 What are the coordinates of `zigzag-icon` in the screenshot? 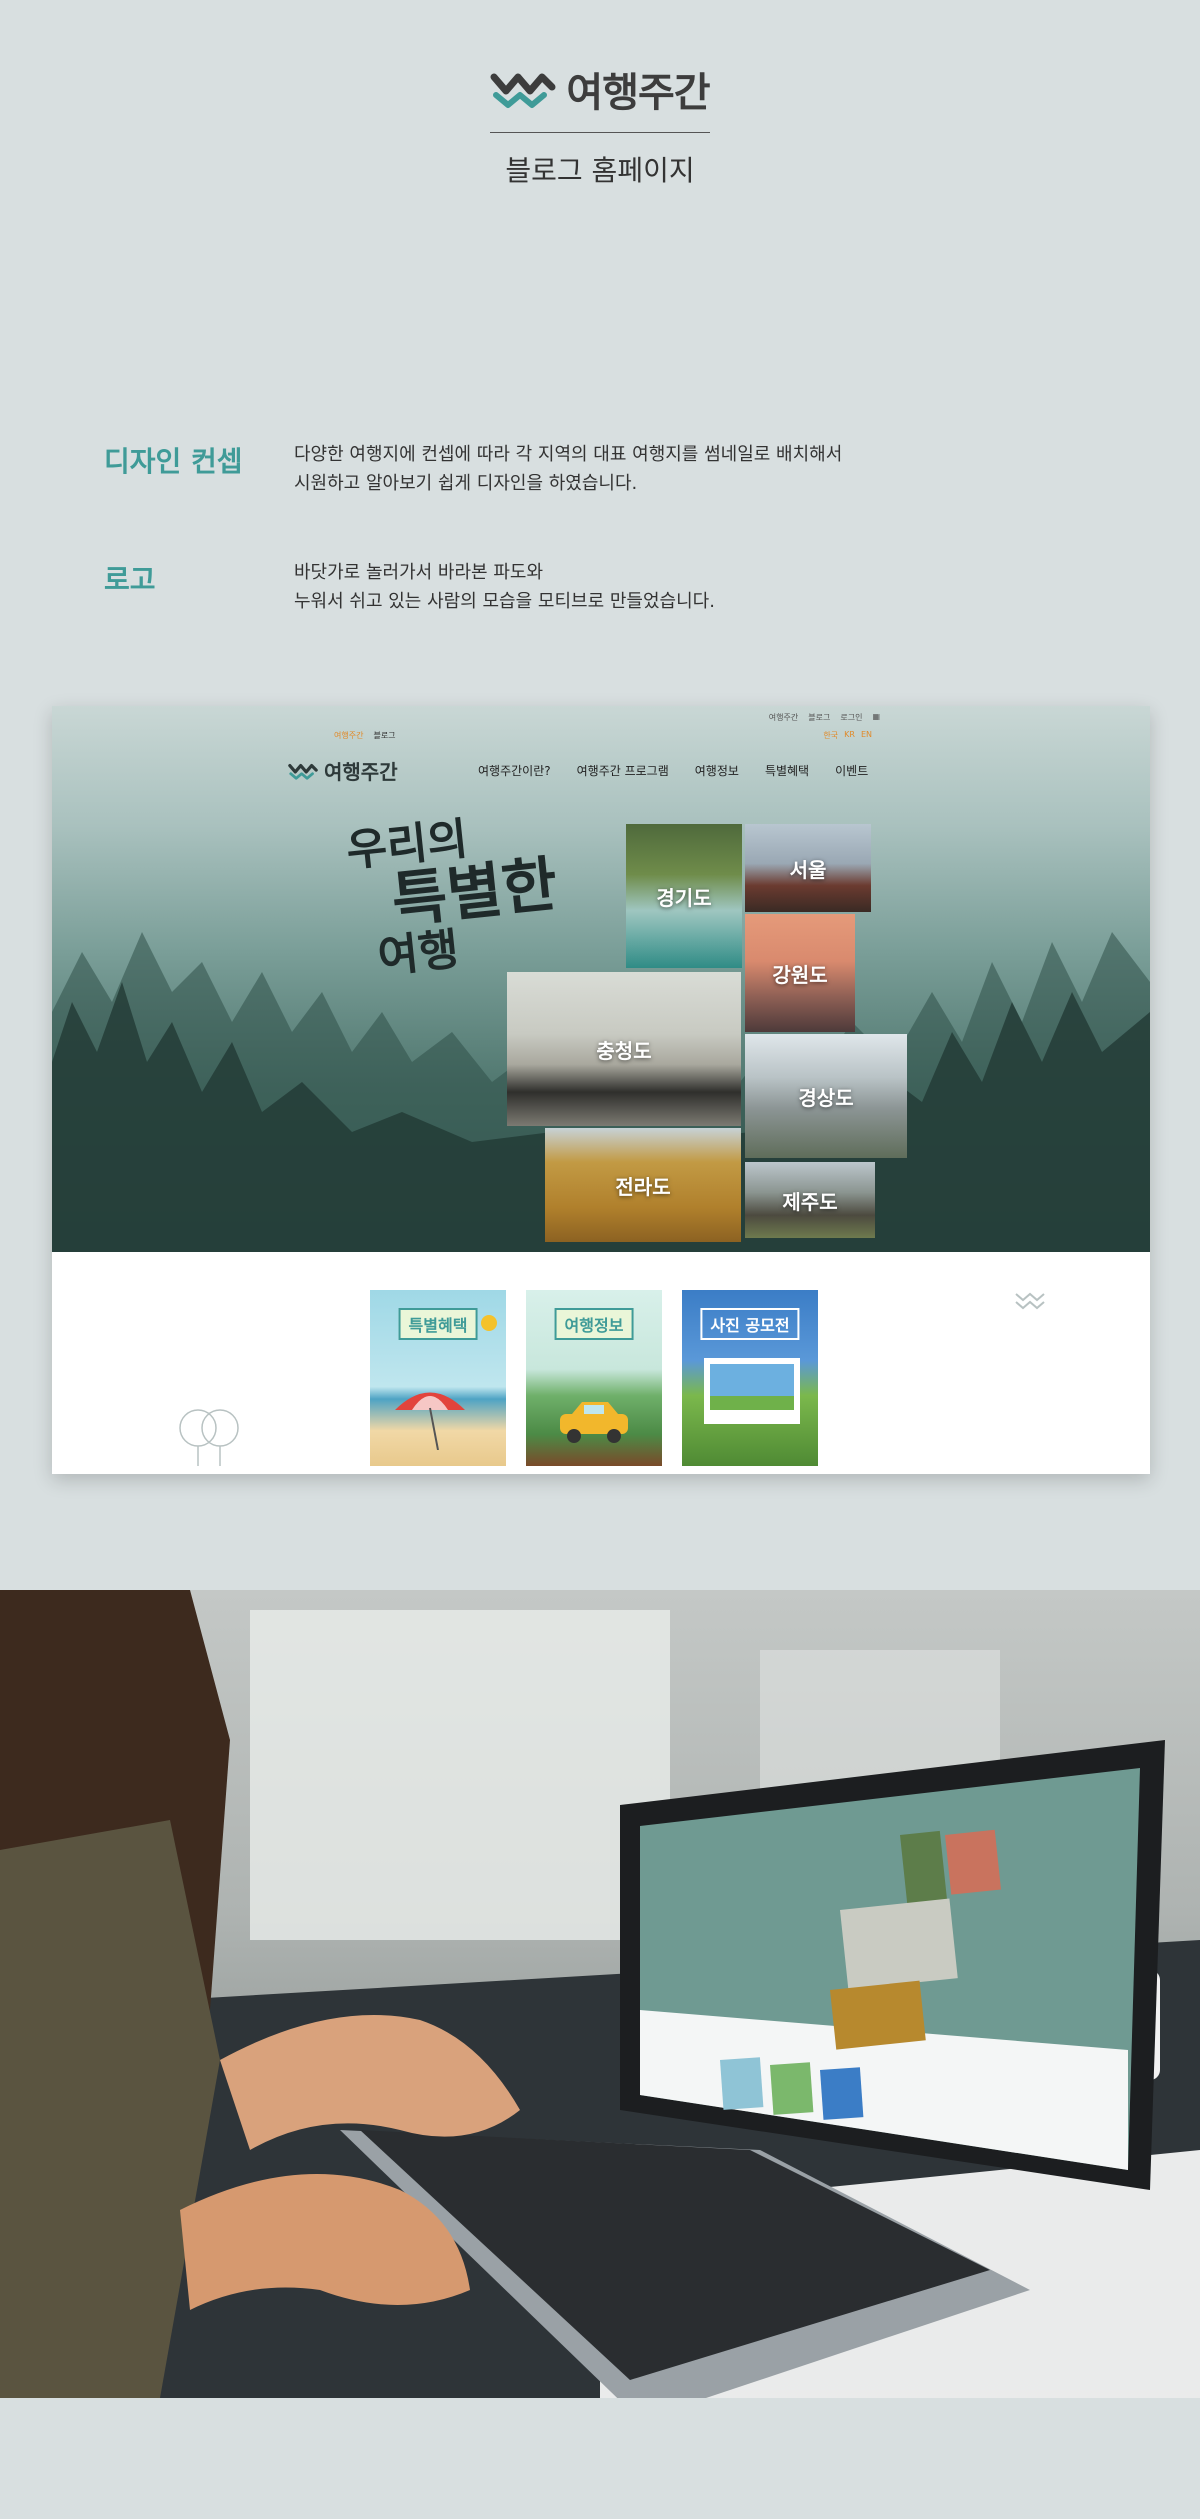 It's located at (1030, 1301).